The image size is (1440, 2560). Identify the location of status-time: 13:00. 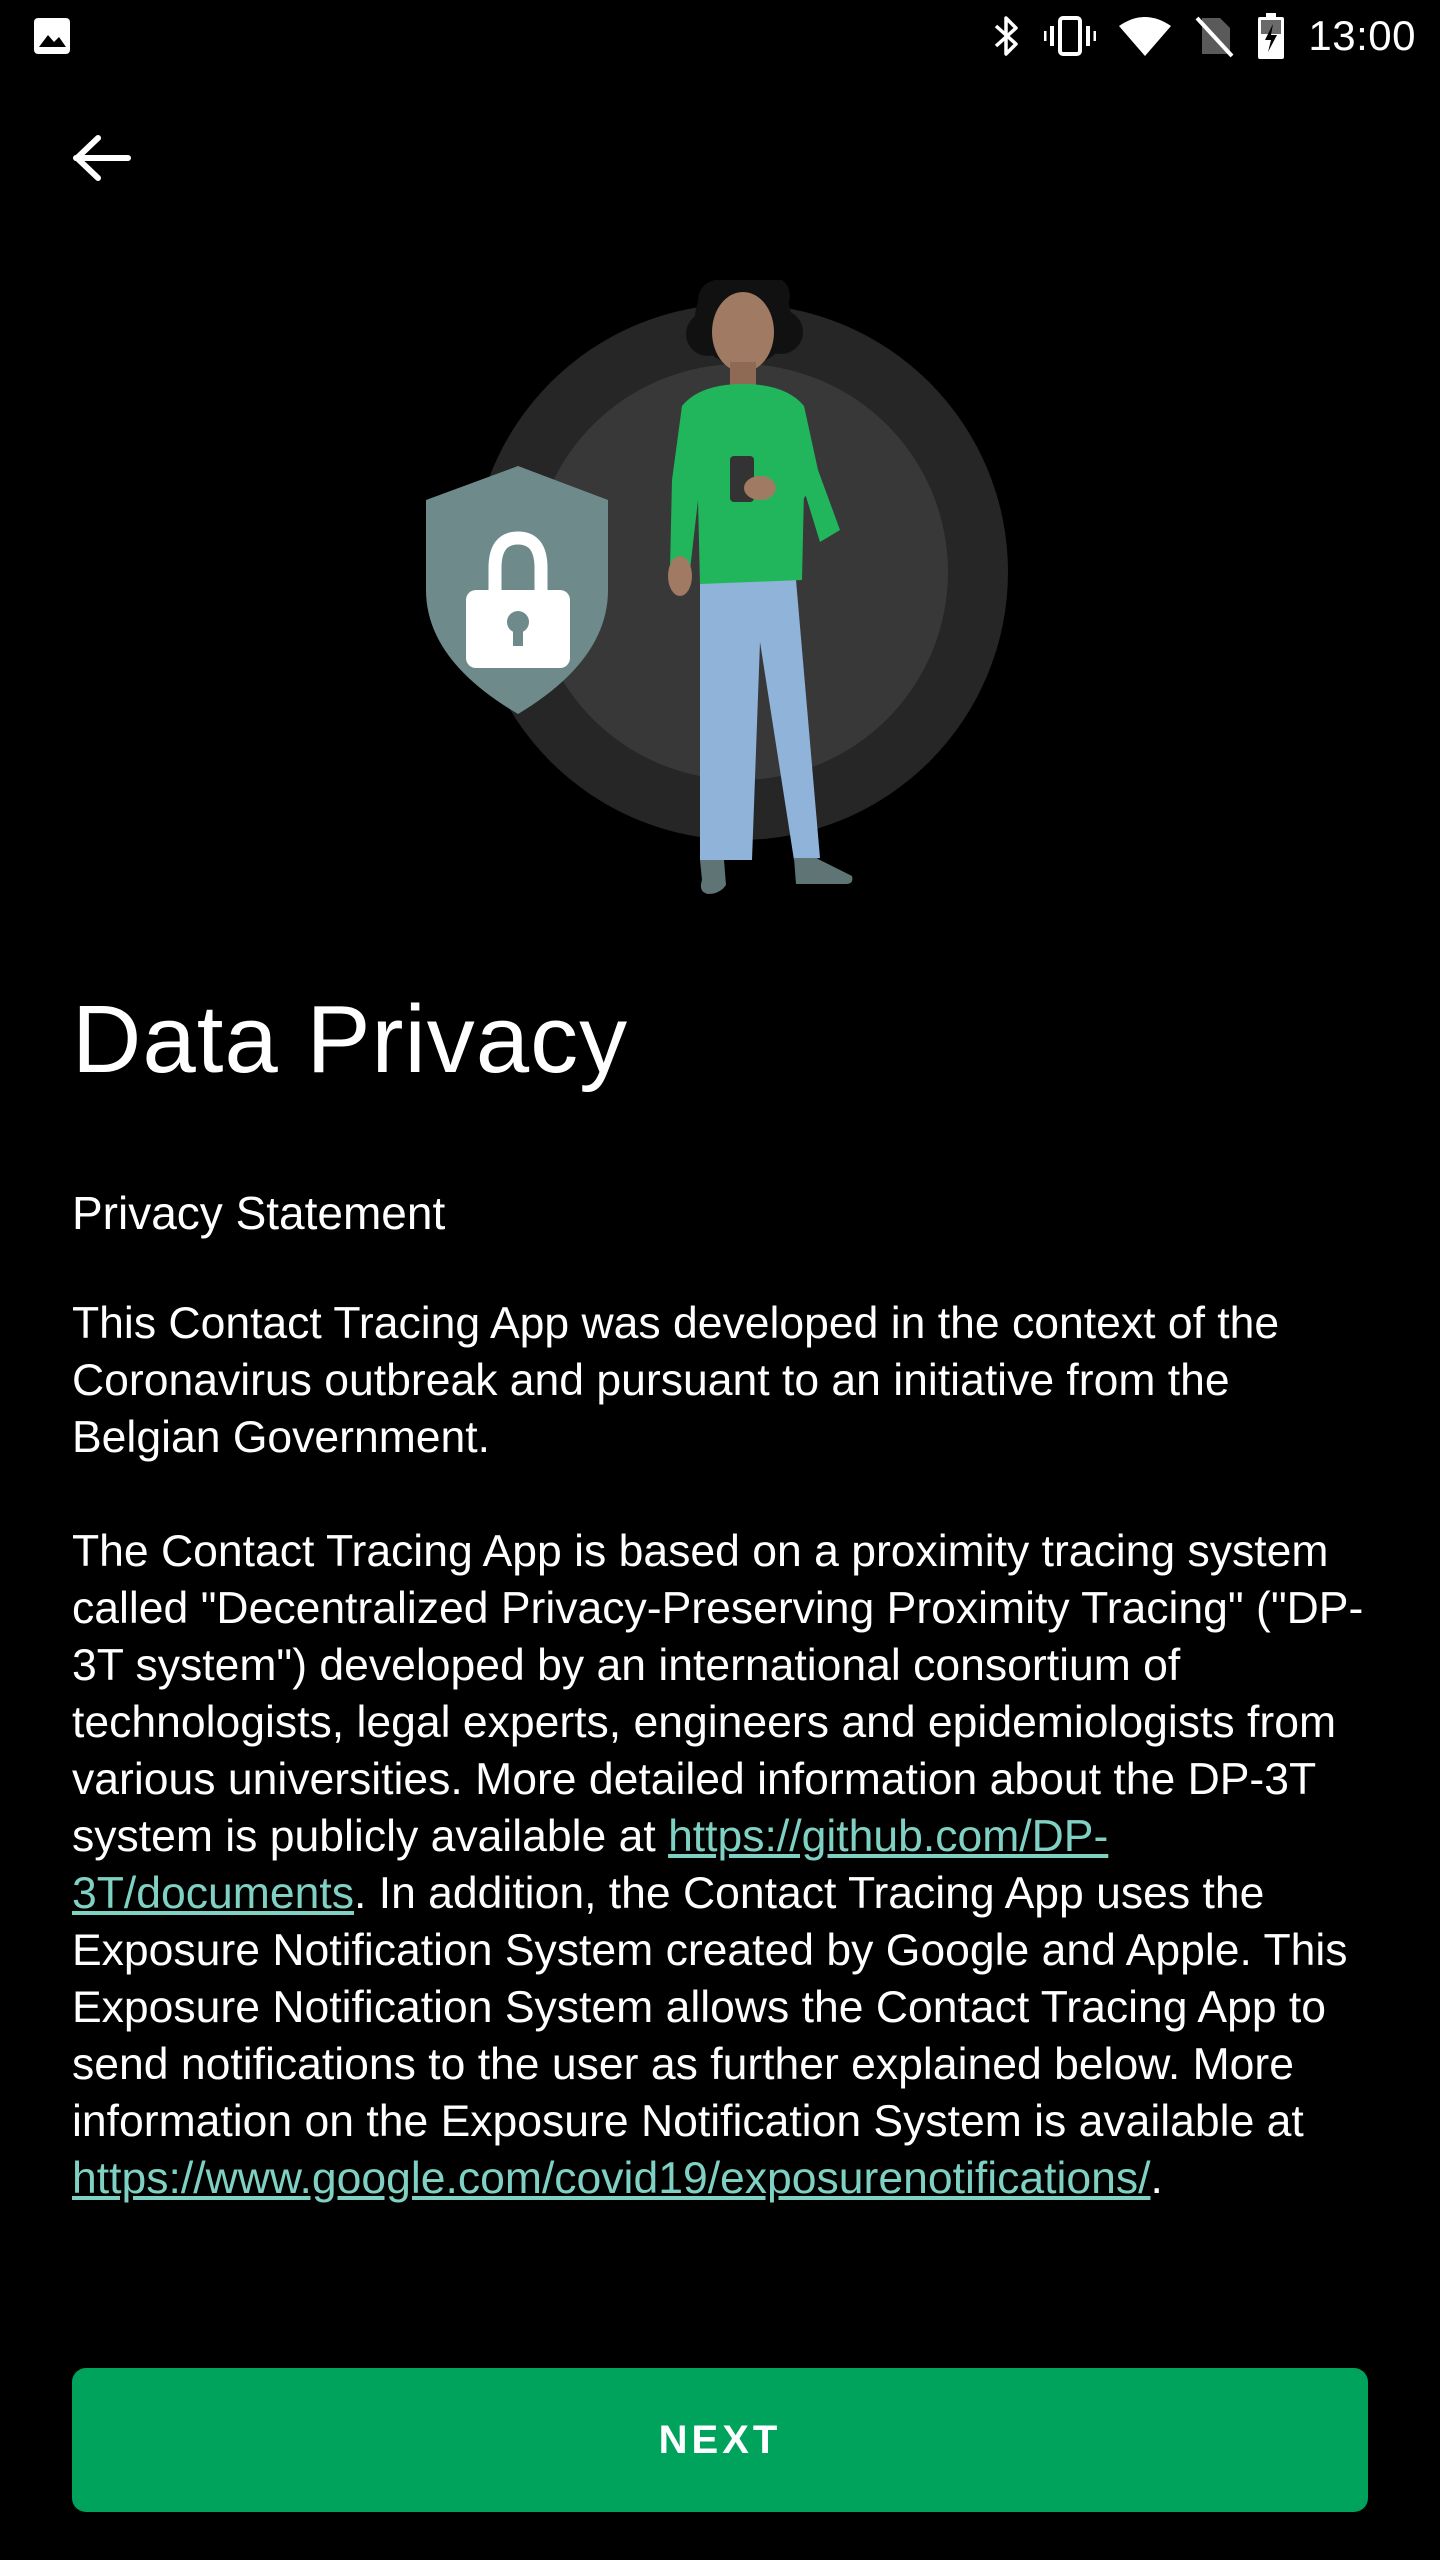
(1362, 35).